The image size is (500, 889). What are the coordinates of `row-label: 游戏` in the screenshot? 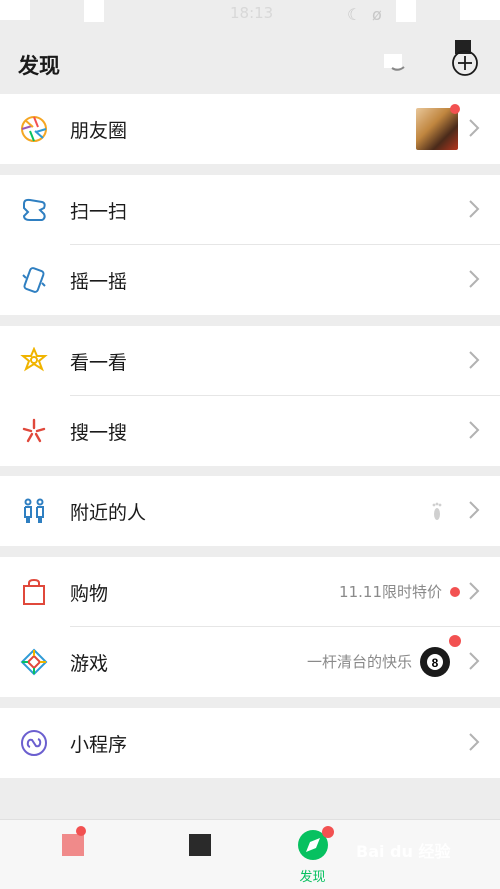 It's located at (89, 664).